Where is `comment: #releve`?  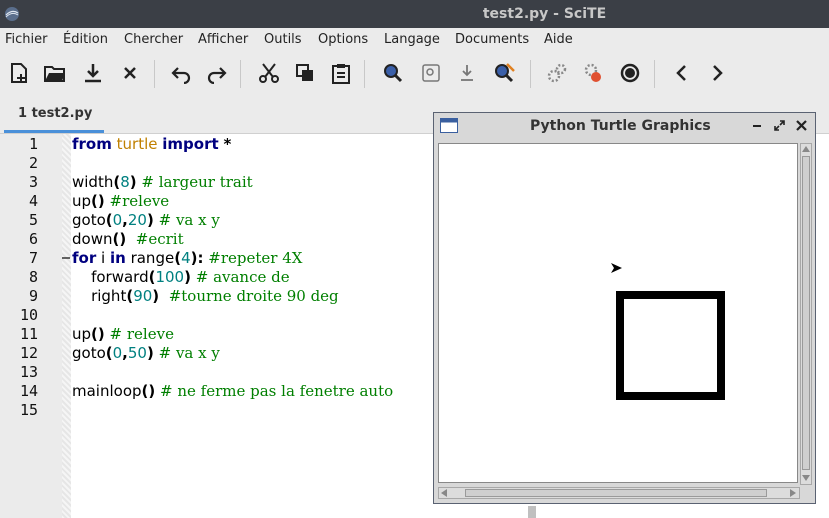 comment: #releve is located at coordinates (139, 201).